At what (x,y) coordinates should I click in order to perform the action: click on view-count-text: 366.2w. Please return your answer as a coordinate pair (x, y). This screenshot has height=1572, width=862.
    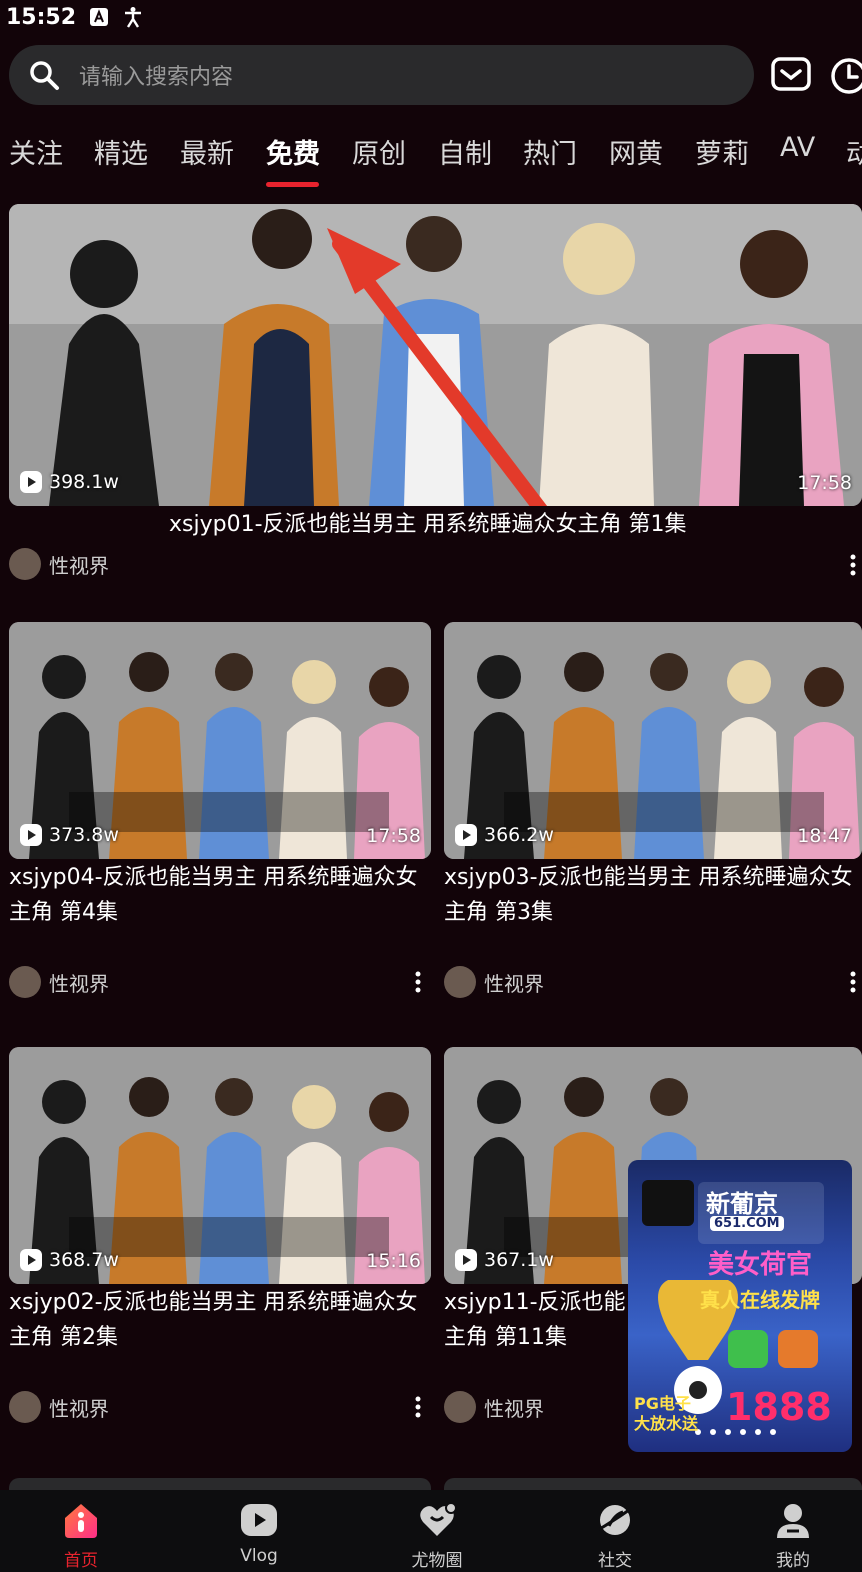
    Looking at the image, I should click on (519, 835).